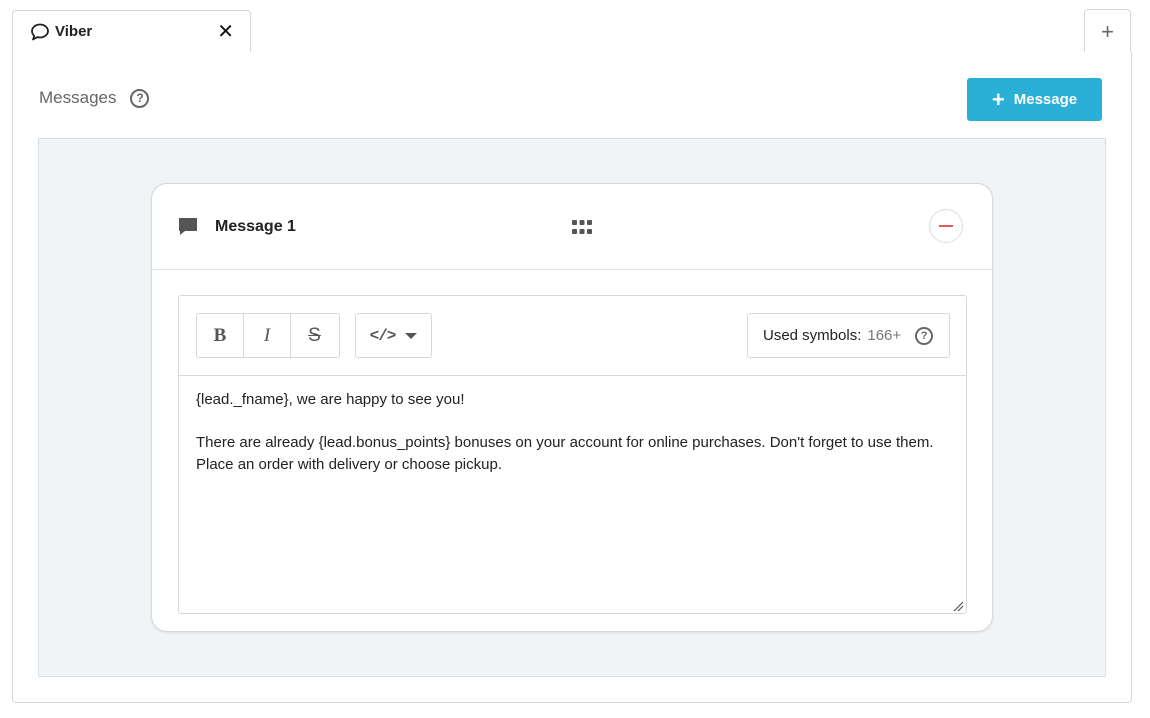 The image size is (1150, 718). I want to click on add-tab-button: +, so click(1107, 31).